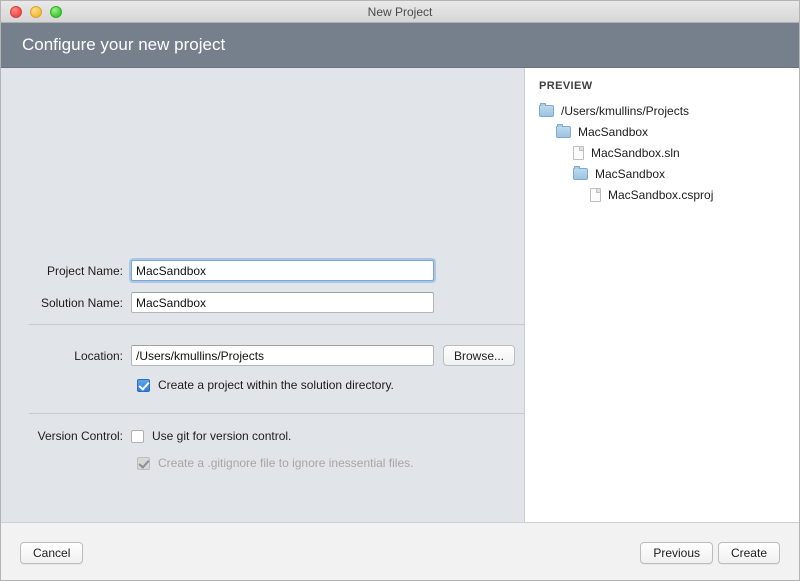  Describe the element at coordinates (222, 436) in the screenshot. I see `use-git-label: Use git for version control.` at that location.